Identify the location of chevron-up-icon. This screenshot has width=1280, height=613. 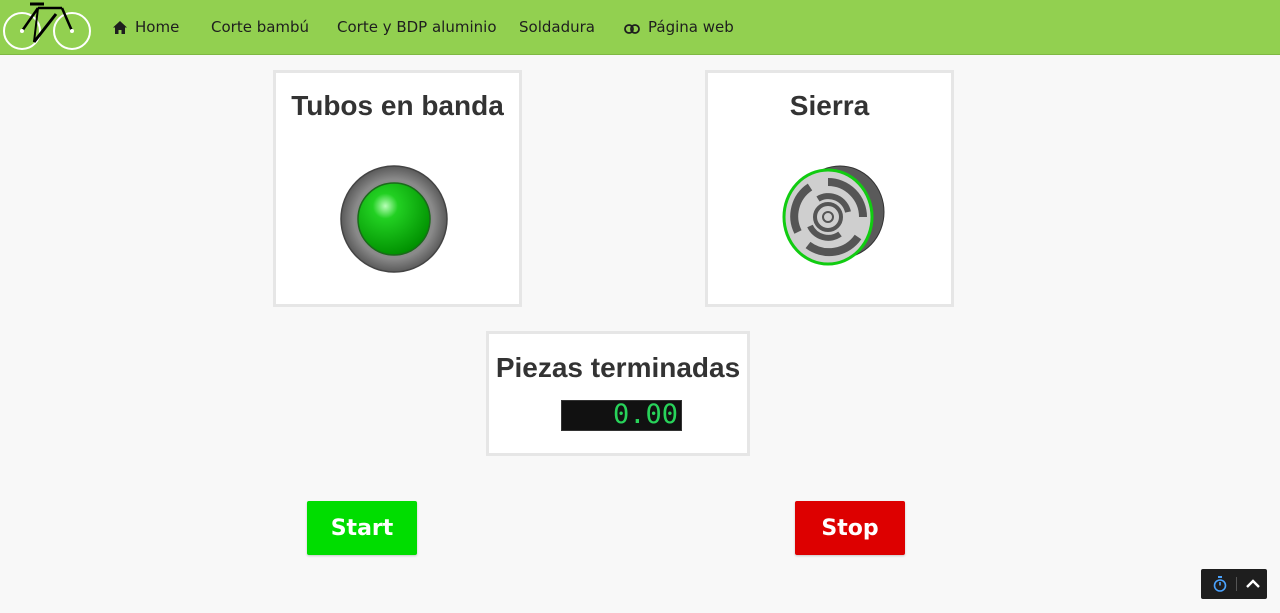
(1253, 583).